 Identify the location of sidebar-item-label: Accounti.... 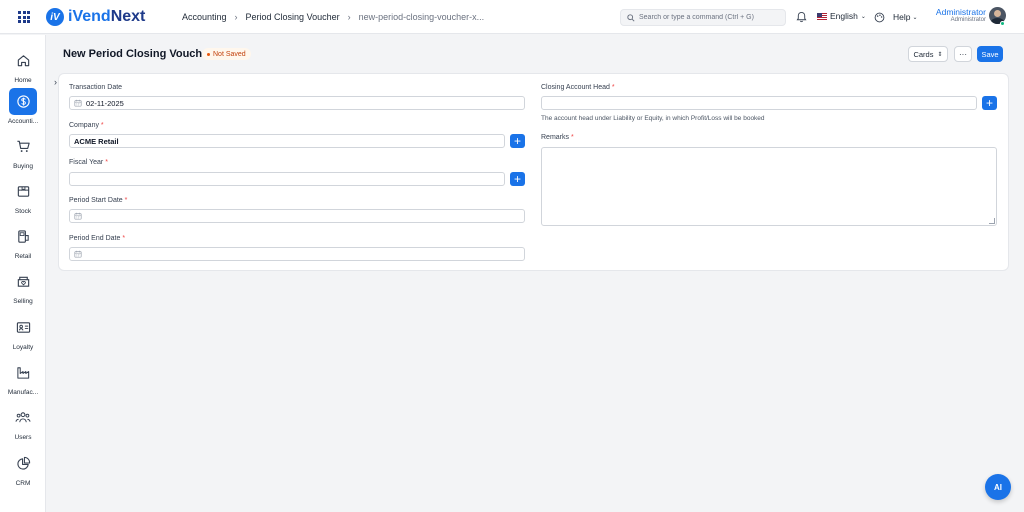
(23, 121).